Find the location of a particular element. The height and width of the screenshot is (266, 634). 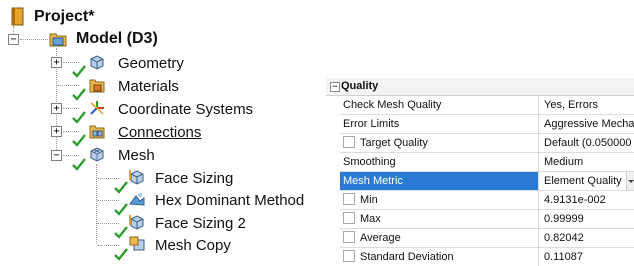

row-target-quality: Target Quality Default (0.050000 is located at coordinates (487, 143).